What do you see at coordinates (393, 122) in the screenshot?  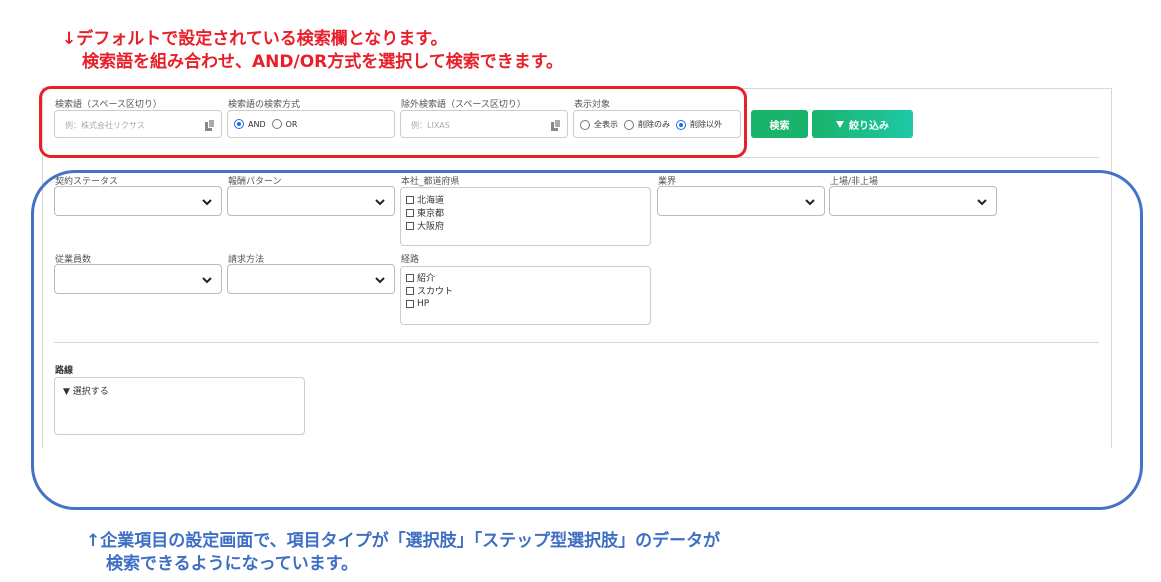 I see `default-search-highlight` at bounding box center [393, 122].